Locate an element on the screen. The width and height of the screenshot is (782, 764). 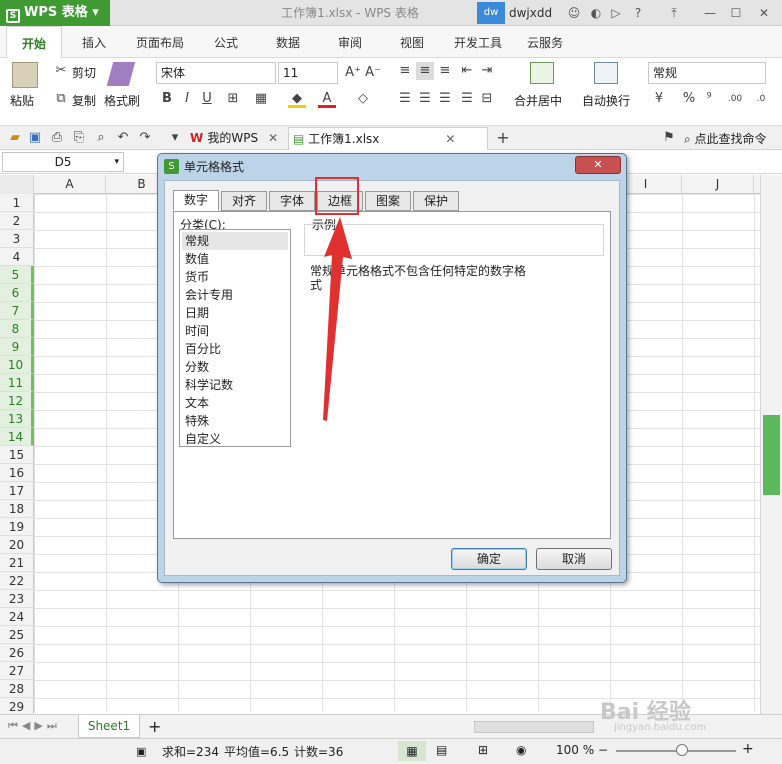
row-header: 6 is located at coordinates (17, 293).